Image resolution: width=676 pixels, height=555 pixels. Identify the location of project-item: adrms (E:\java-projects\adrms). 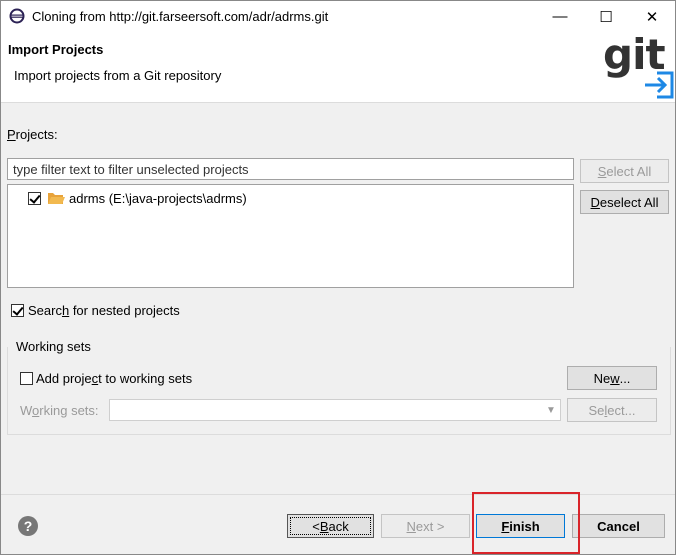
(137, 198).